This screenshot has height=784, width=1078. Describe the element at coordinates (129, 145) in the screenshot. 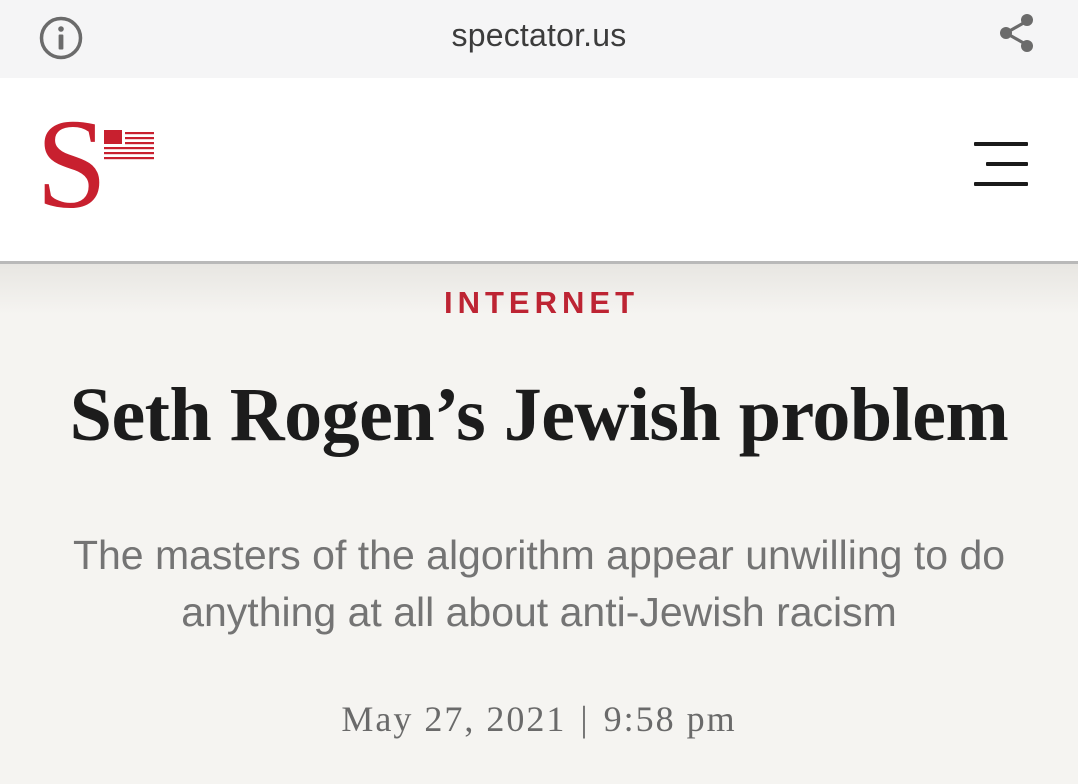

I see `logo-newspaper-mark` at that location.